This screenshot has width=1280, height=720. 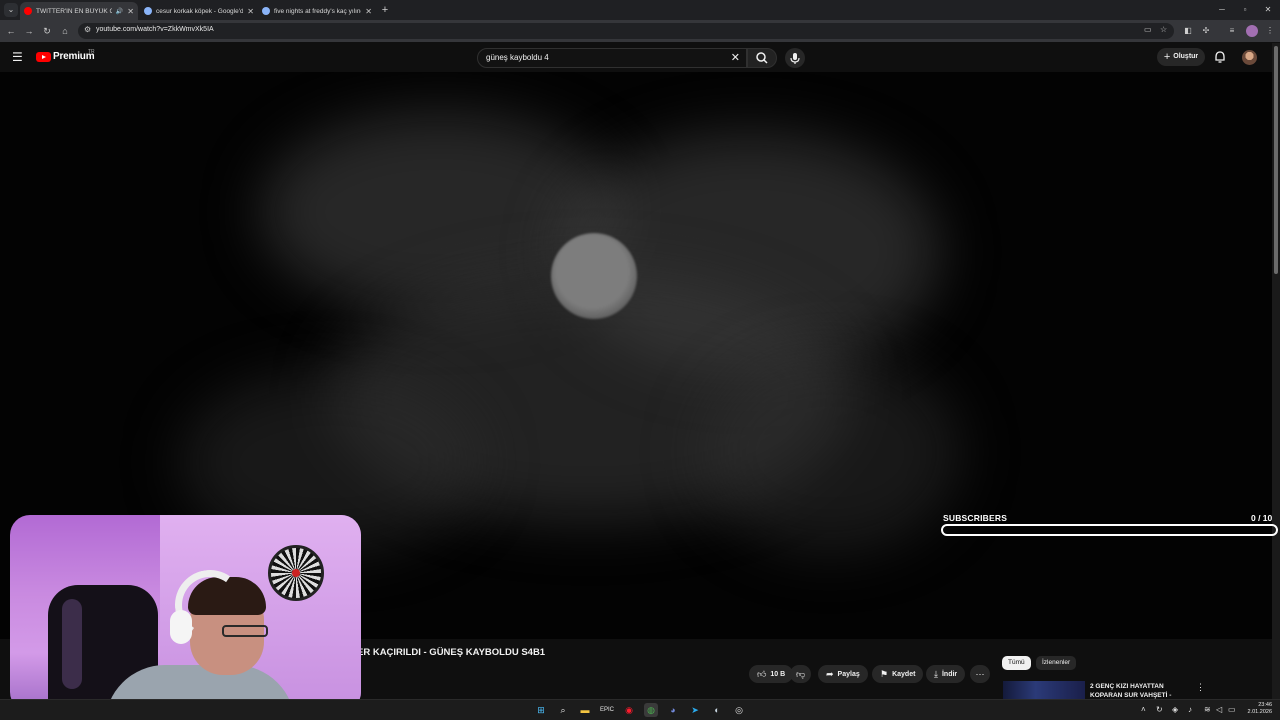 What do you see at coordinates (1175, 709) in the screenshot?
I see `tray-security-icon: ◈` at bounding box center [1175, 709].